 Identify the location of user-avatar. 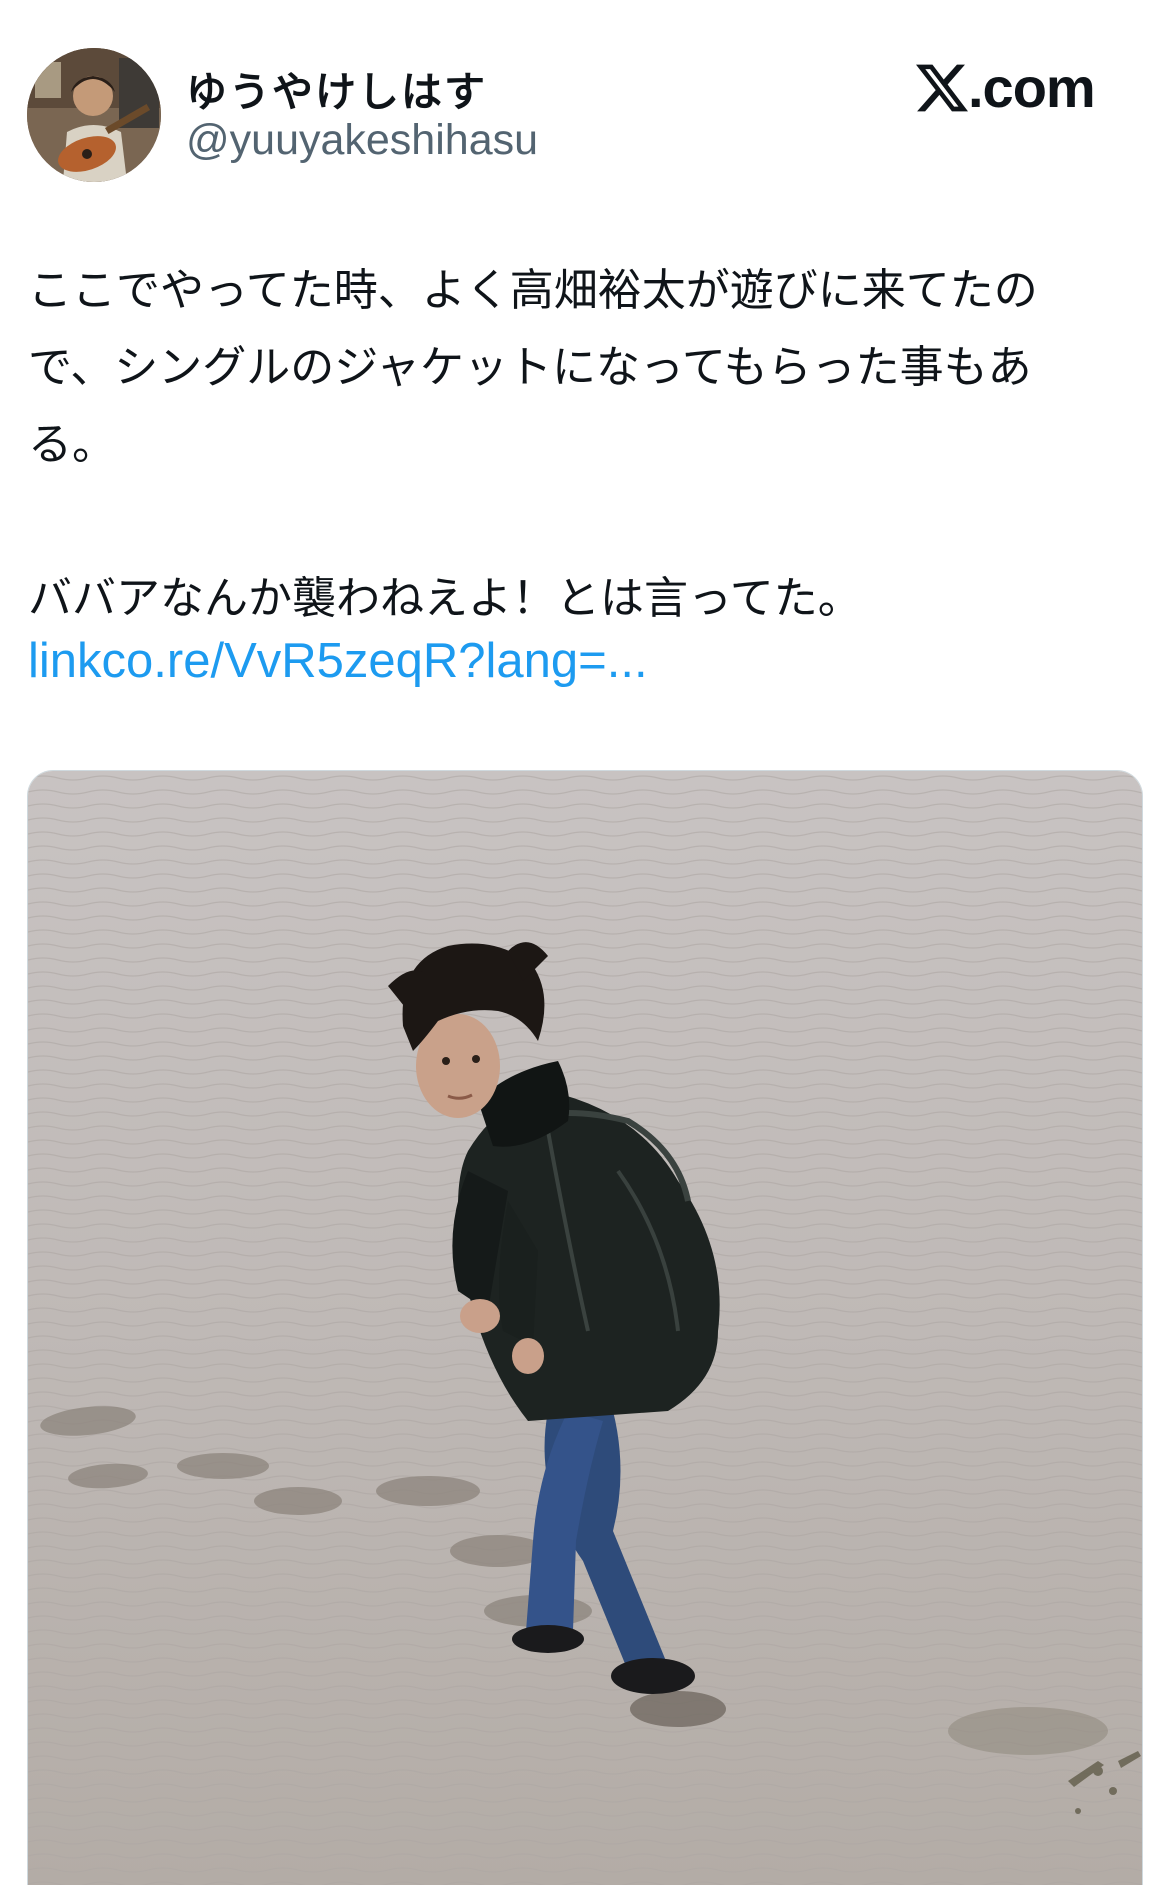
(94, 115).